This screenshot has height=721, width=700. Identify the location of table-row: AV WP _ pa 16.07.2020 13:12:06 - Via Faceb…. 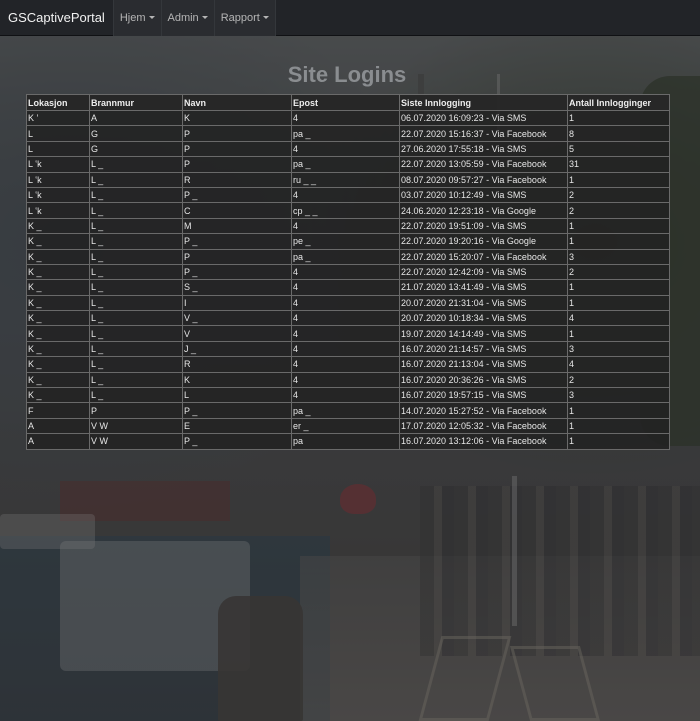
(348, 441).